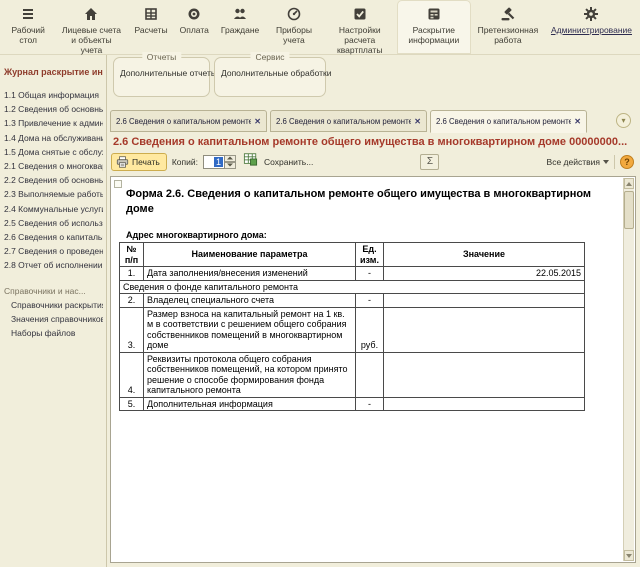  What do you see at coordinates (293, 35) in the screenshot?
I see `top-nav-item-label: Приборы учета` at bounding box center [293, 35].